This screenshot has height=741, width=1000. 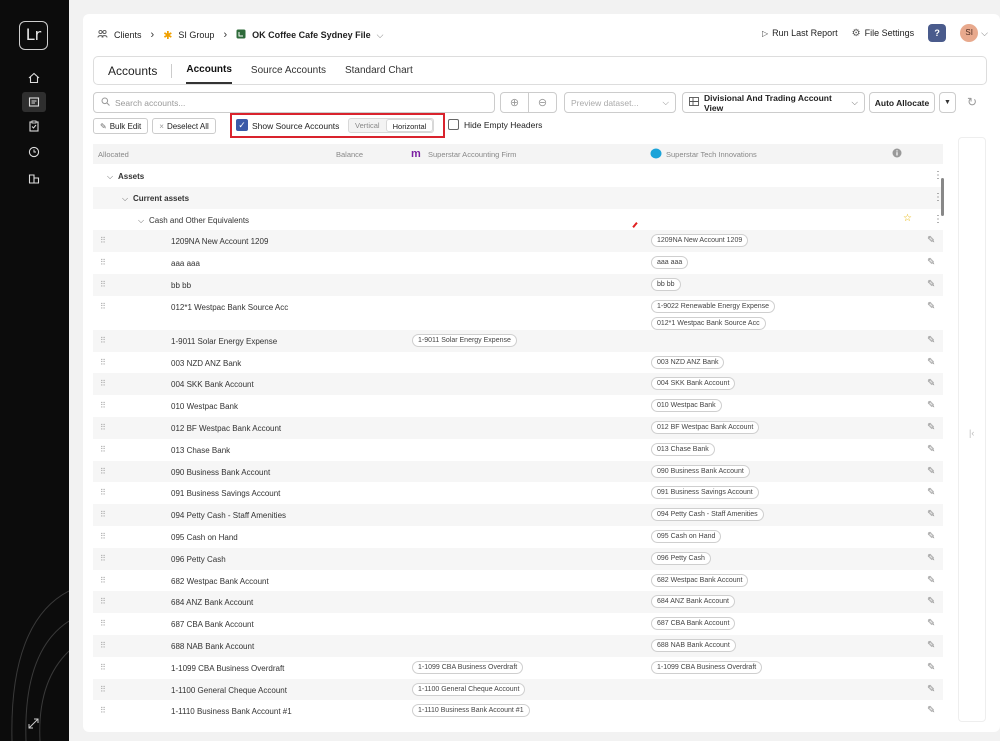 What do you see at coordinates (686, 406) in the screenshot?
I see `source2-account-chip: 010 Westpac Bank` at bounding box center [686, 406].